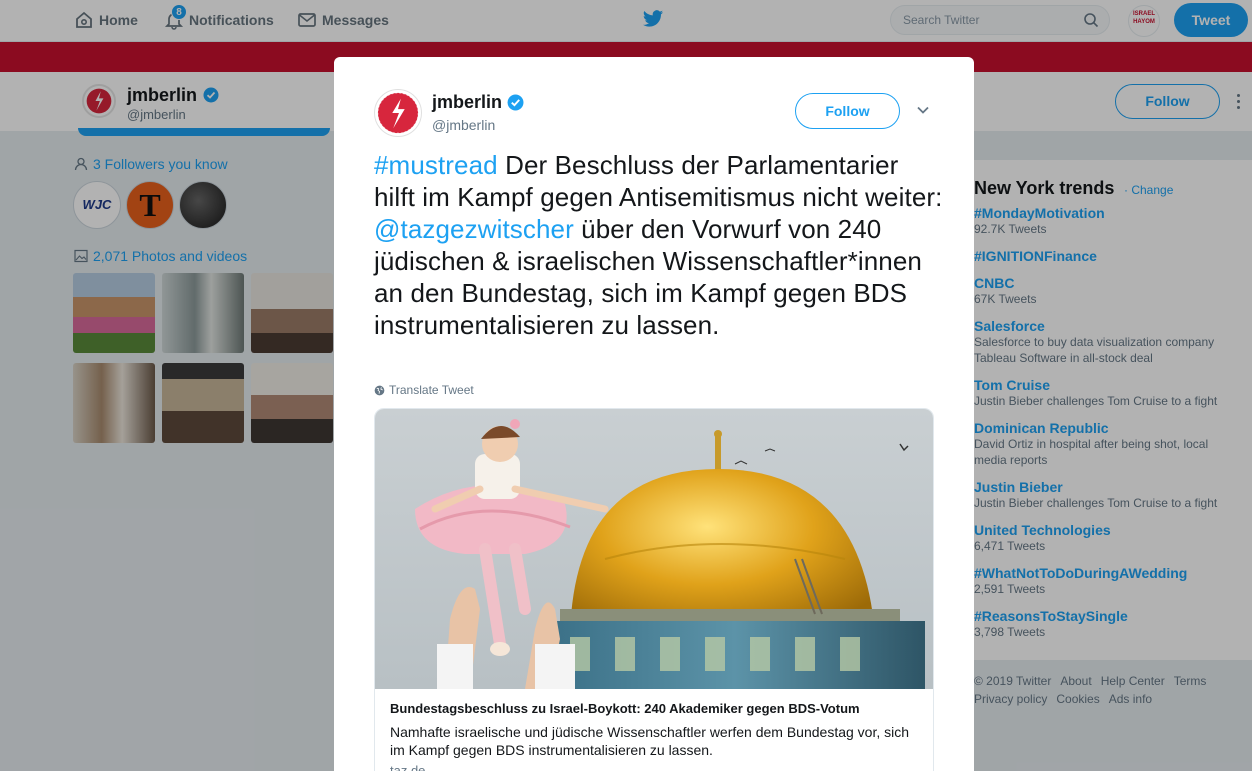 The height and width of the screenshot is (771, 1252). Describe the element at coordinates (515, 102) in the screenshot. I see `verified-badge-icon` at that location.